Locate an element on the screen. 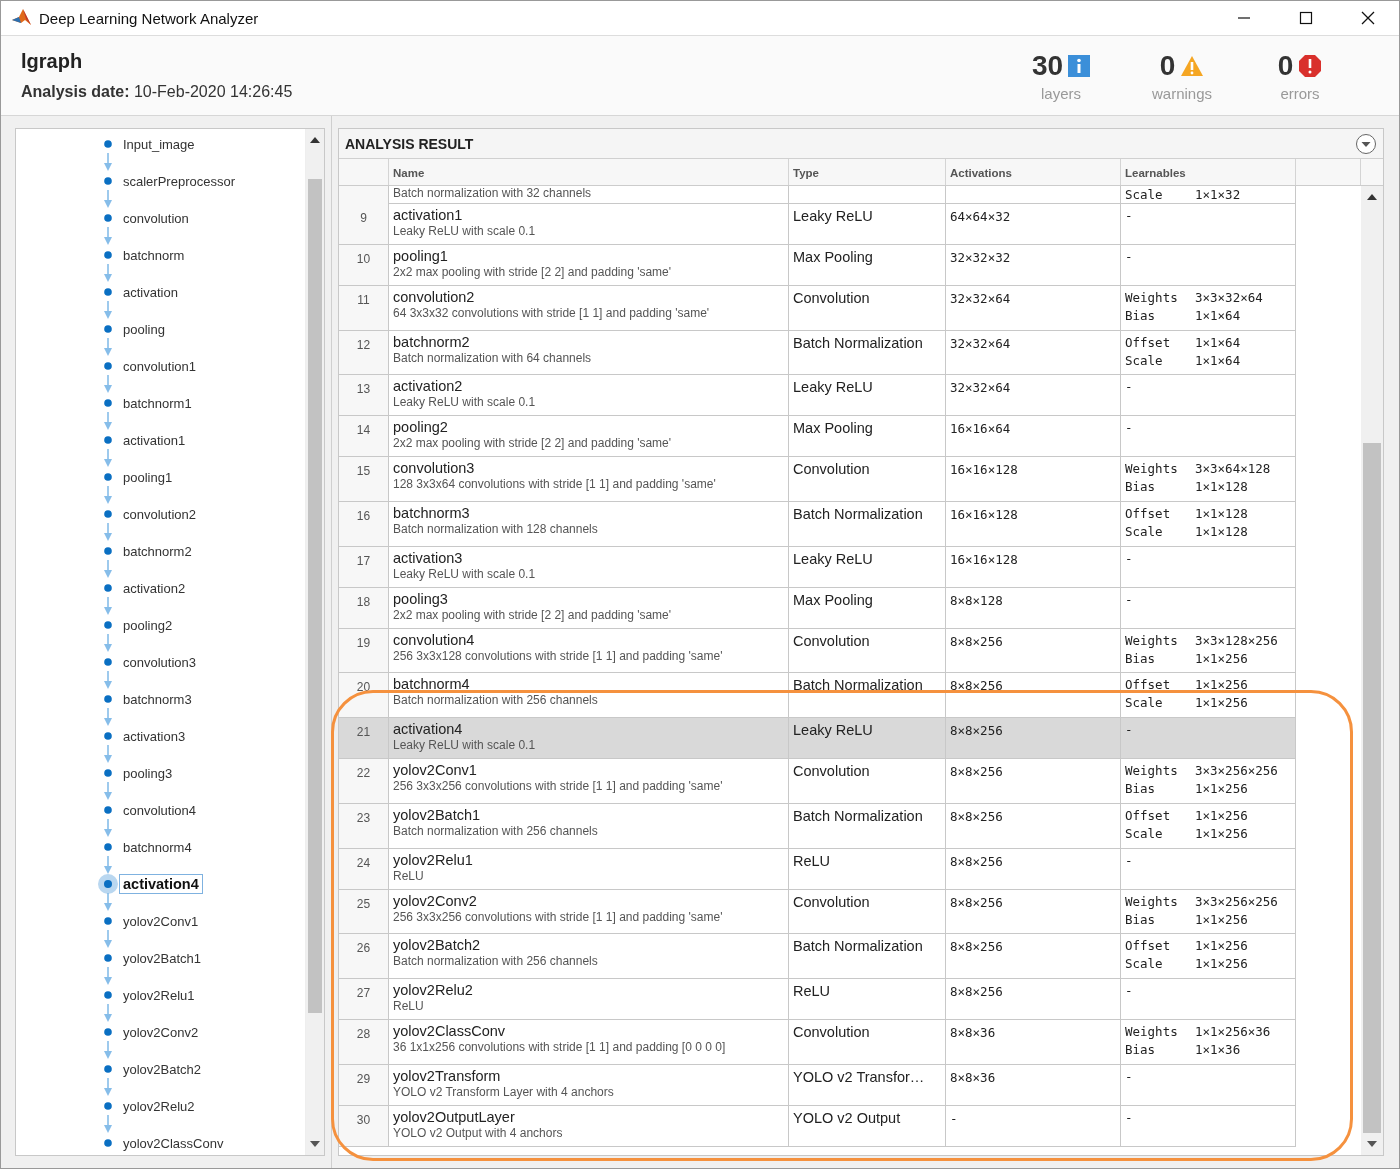  layer-name: pooling2 is located at coordinates (421, 428).